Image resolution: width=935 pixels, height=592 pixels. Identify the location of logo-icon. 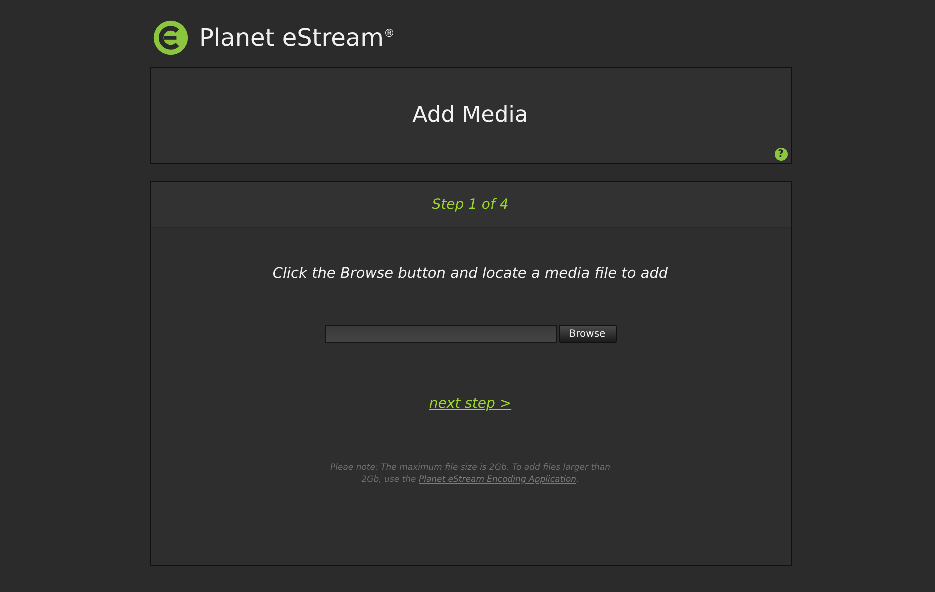
(171, 38).